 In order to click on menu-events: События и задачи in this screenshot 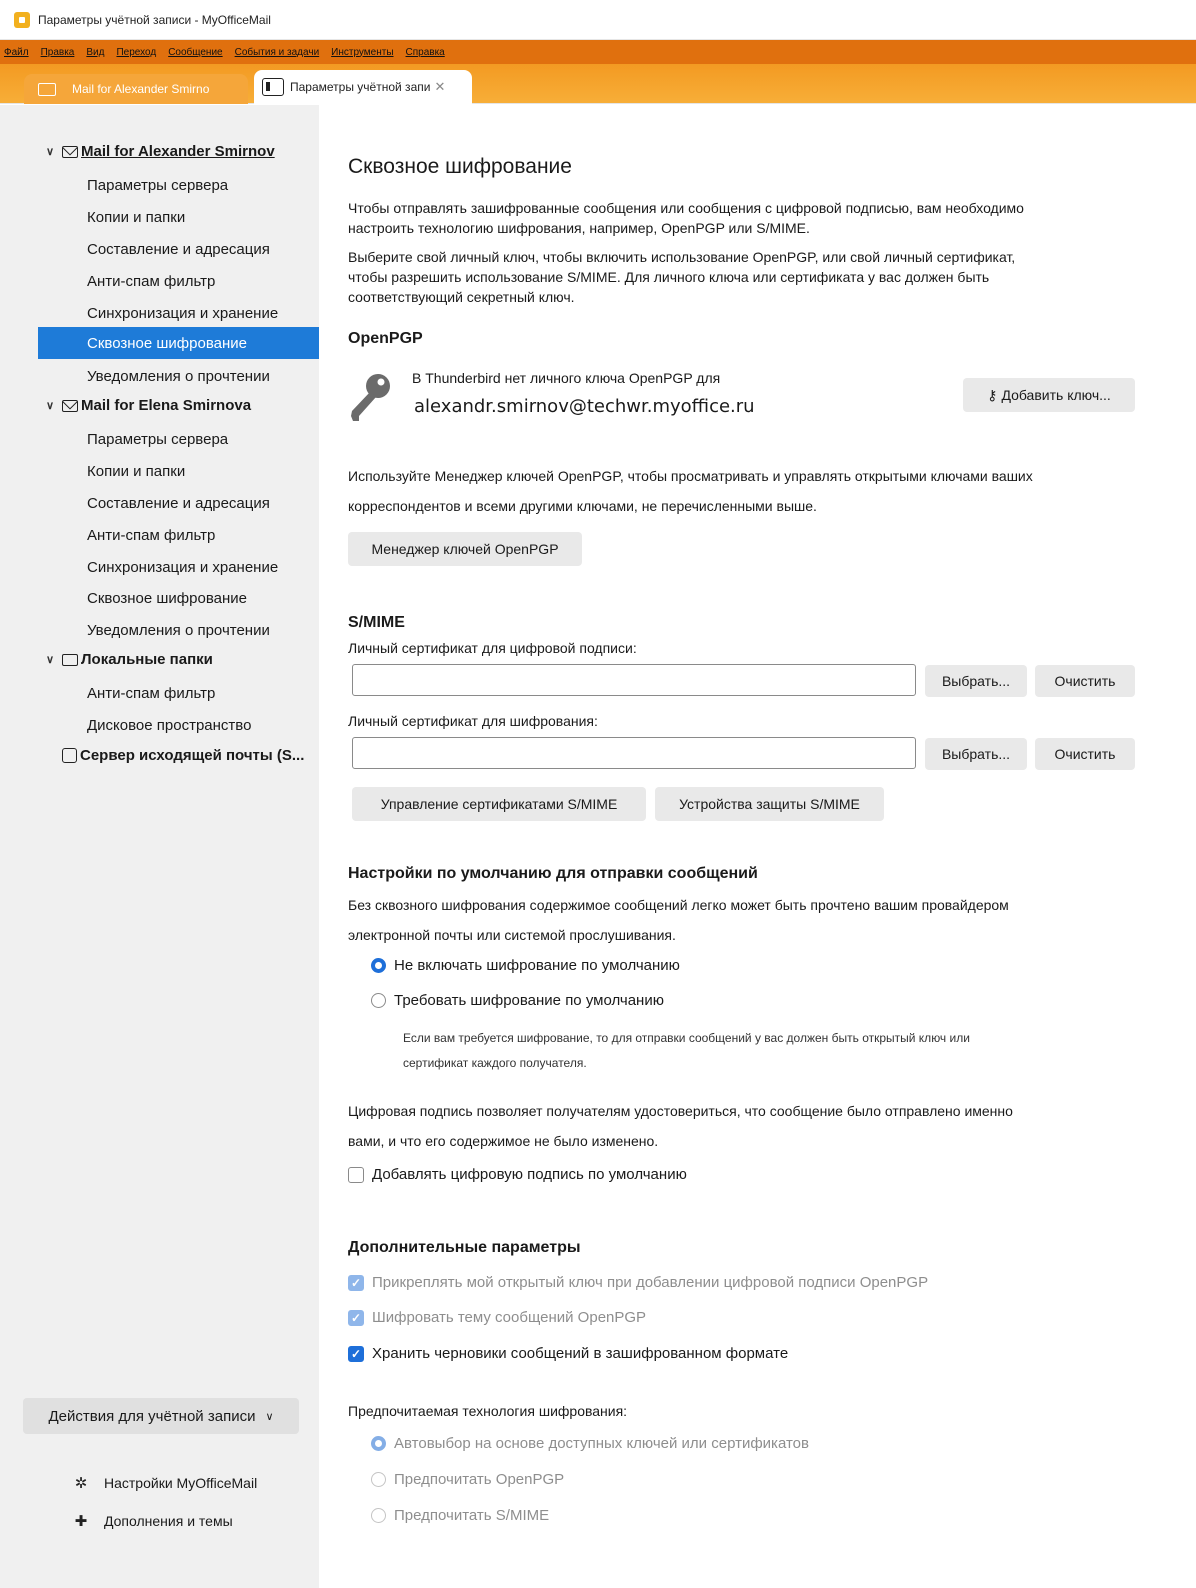, I will do `click(277, 52)`.